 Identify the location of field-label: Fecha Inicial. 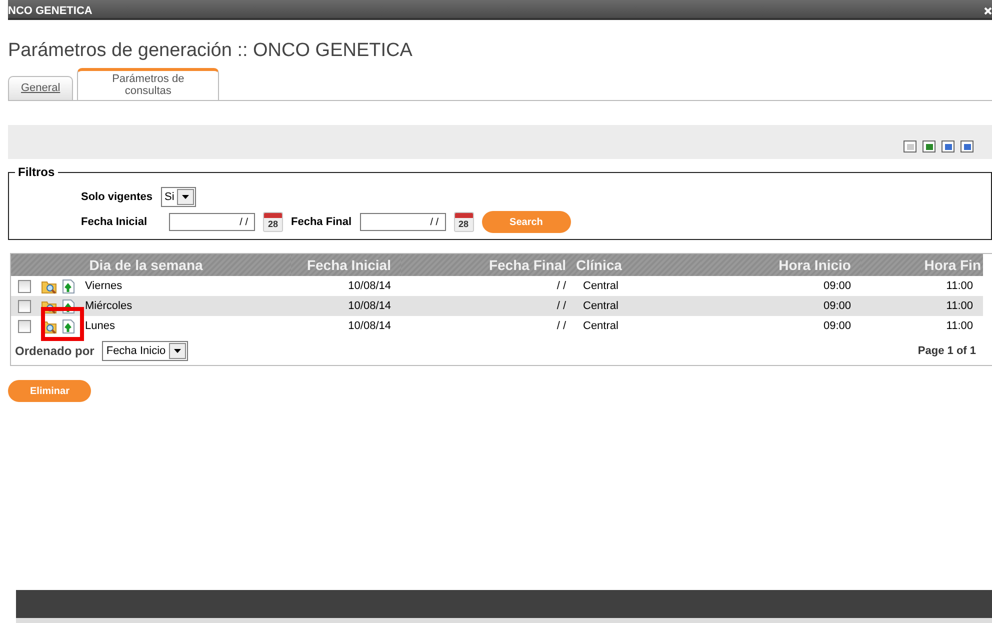
(114, 222).